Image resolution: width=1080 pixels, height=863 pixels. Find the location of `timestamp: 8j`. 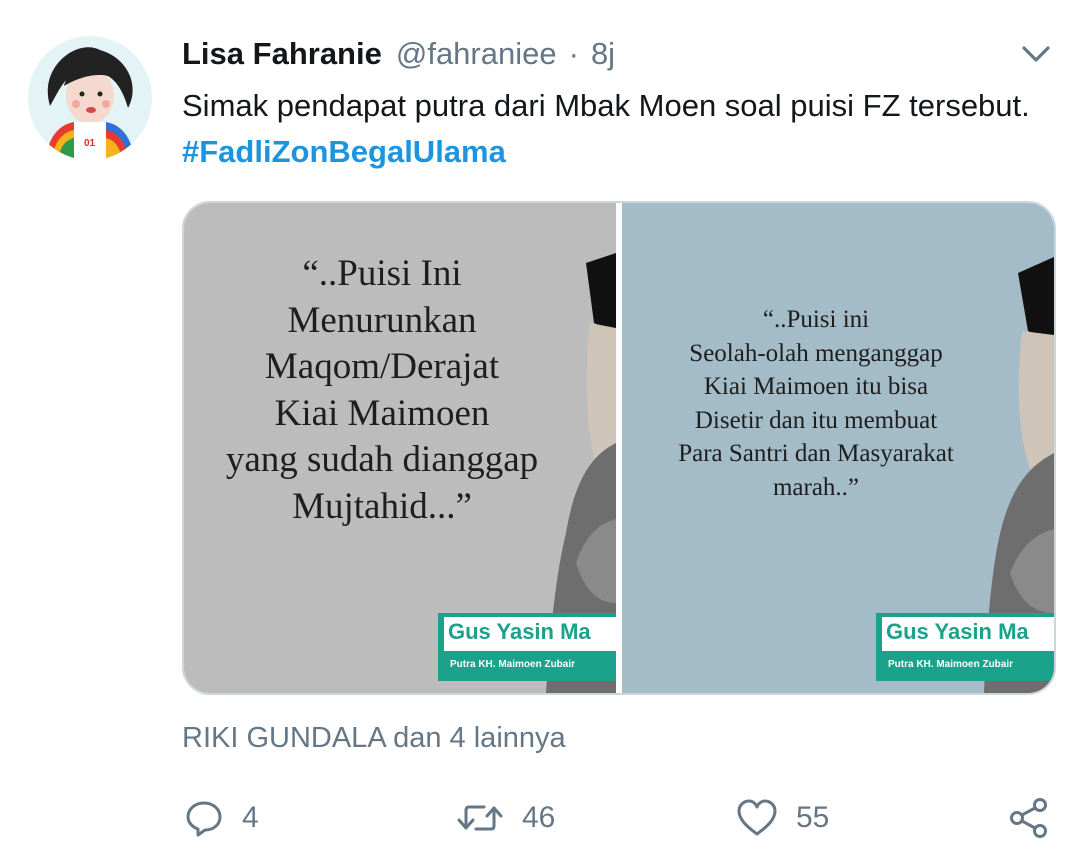

timestamp: 8j is located at coordinates (603, 54).